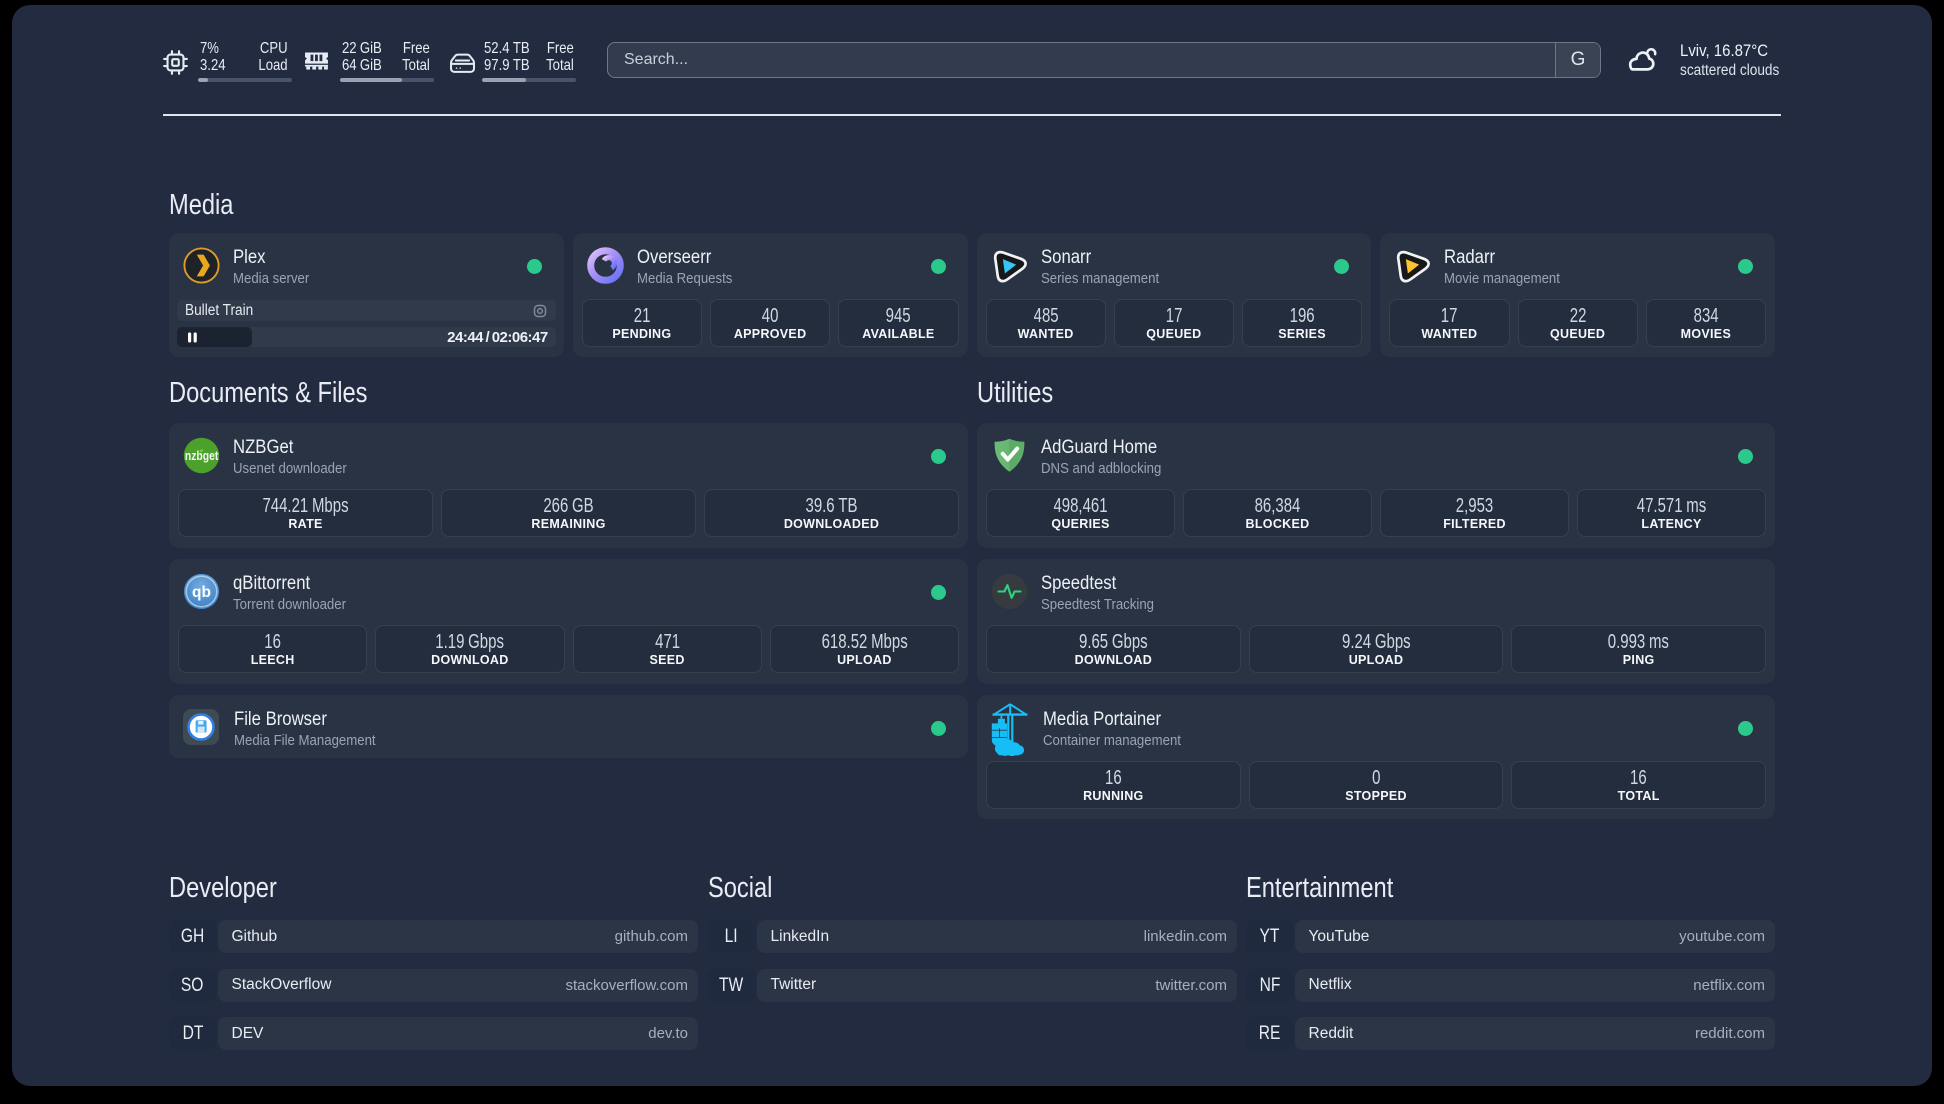 This screenshot has height=1104, width=1944. I want to click on svg-text: nzbget, so click(202, 456).